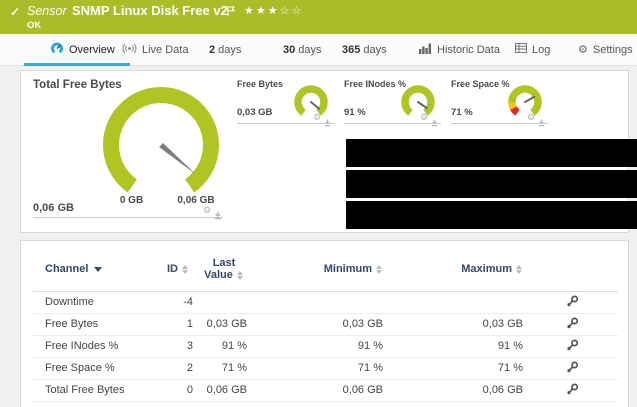  I want to click on column-header-maximum-label: Maximum, so click(486, 269).